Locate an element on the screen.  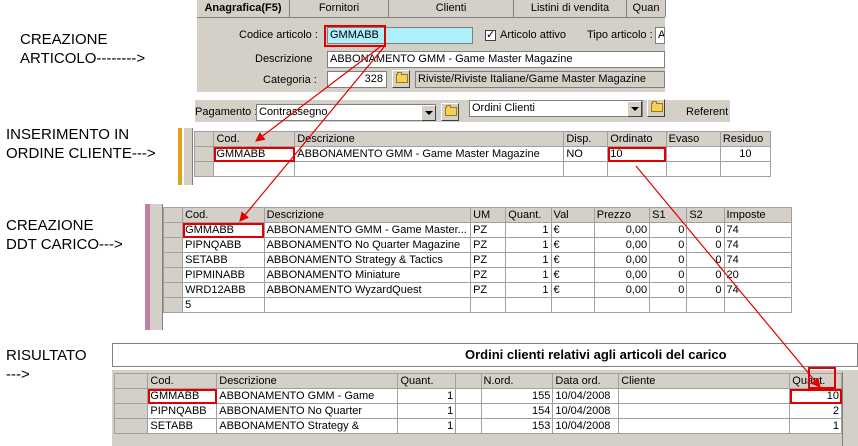
cell-imposte: 20 is located at coordinates (758, 275).